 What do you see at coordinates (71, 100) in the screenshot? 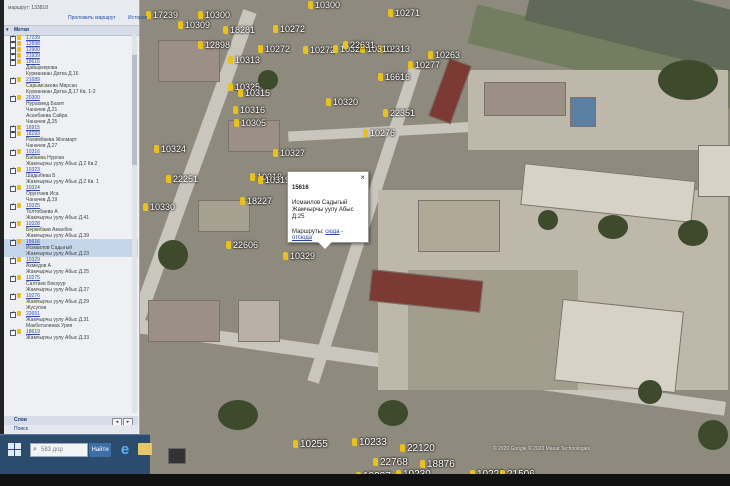
I see `mark-list-item: 20300Нурахмед Бахит` at bounding box center [71, 100].